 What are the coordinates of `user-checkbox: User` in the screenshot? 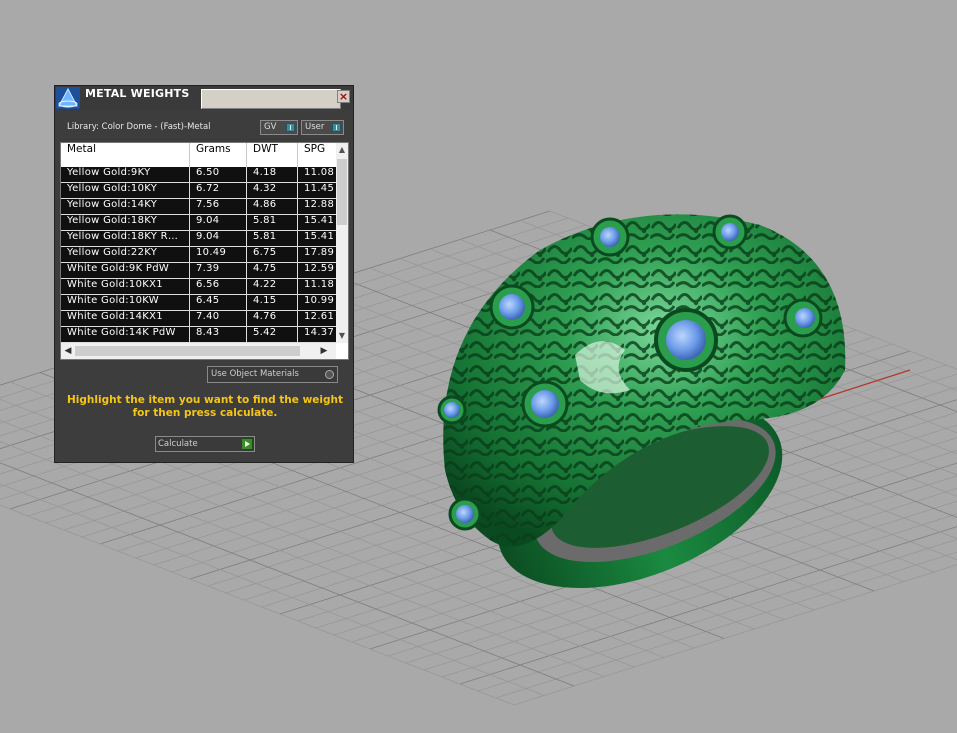 It's located at (322, 127).